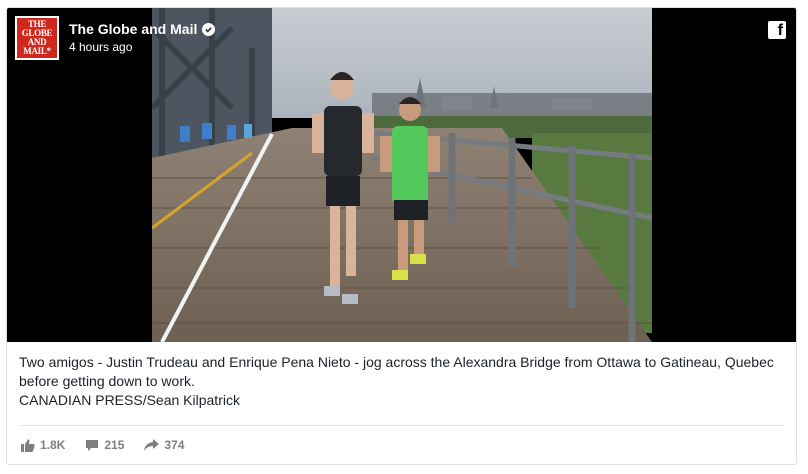  What do you see at coordinates (53, 445) in the screenshot?
I see `likes-count: 1.8K` at bounding box center [53, 445].